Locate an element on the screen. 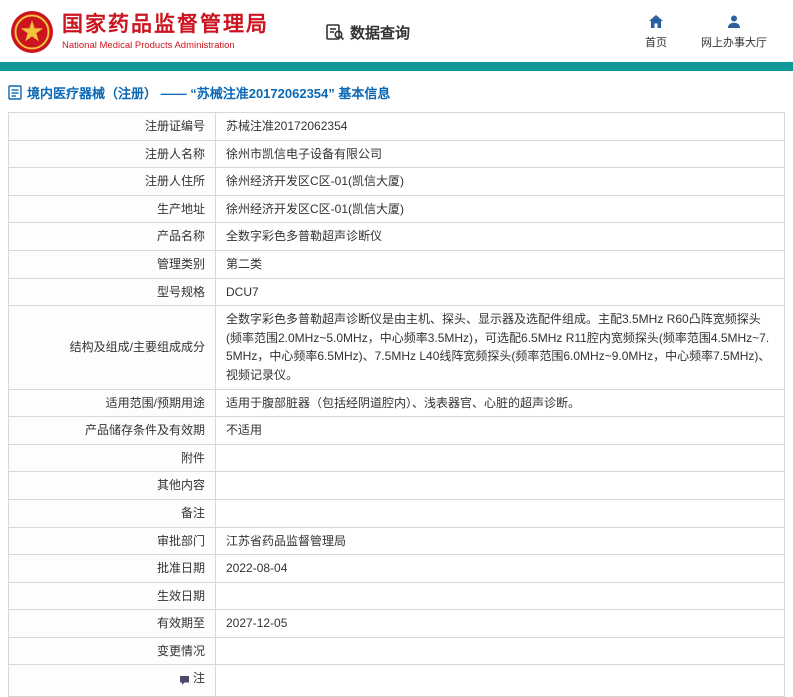 The image size is (793, 697). home-icon is located at coordinates (656, 21).